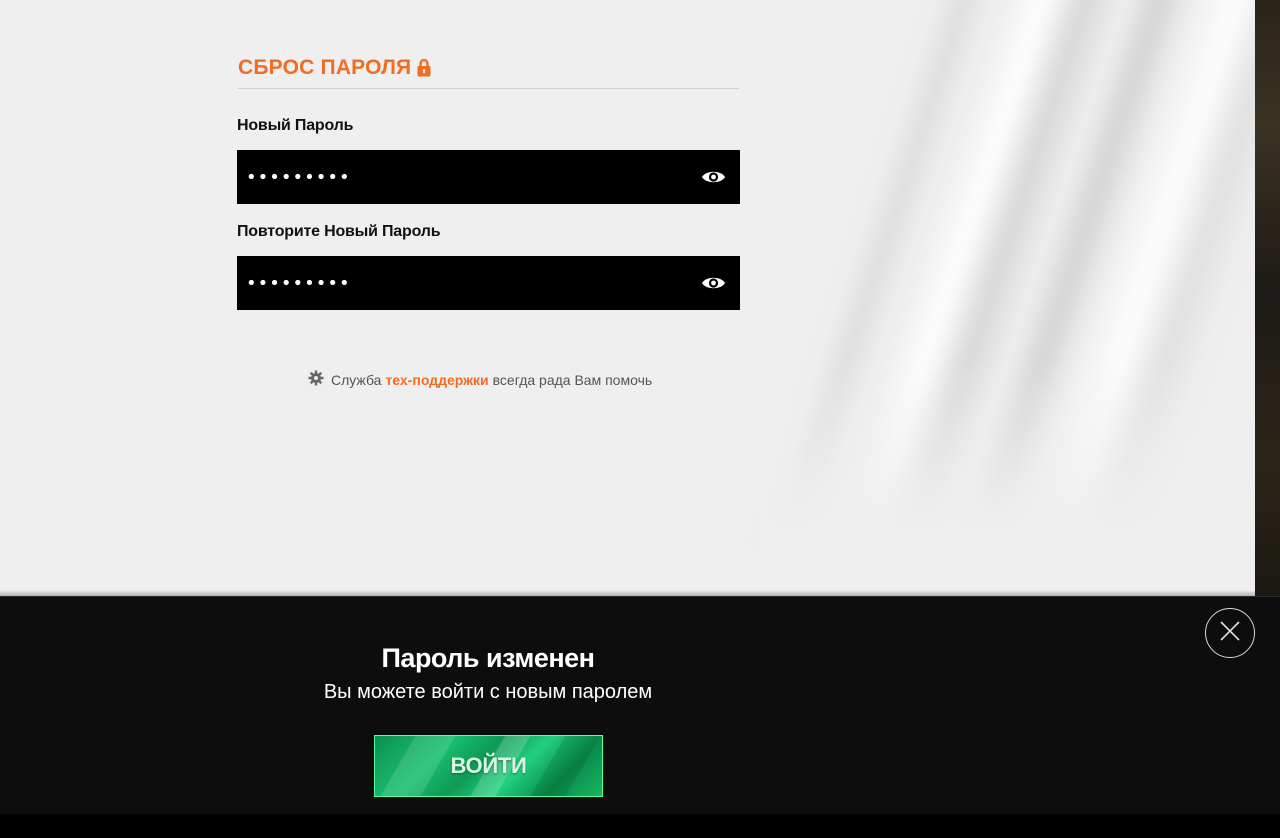 The image size is (1280, 838). What do you see at coordinates (488, 283) in the screenshot?
I see `repeat-password-field: •••••••••` at bounding box center [488, 283].